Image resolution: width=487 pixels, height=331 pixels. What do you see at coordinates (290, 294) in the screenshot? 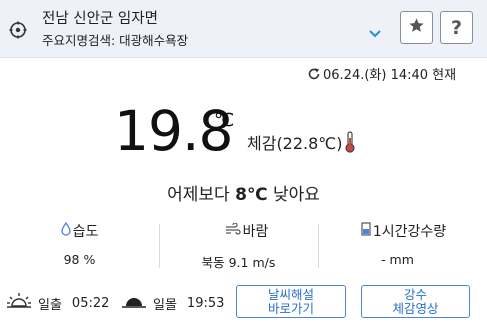
I see `forecast-button-line1: 날씨해설` at bounding box center [290, 294].